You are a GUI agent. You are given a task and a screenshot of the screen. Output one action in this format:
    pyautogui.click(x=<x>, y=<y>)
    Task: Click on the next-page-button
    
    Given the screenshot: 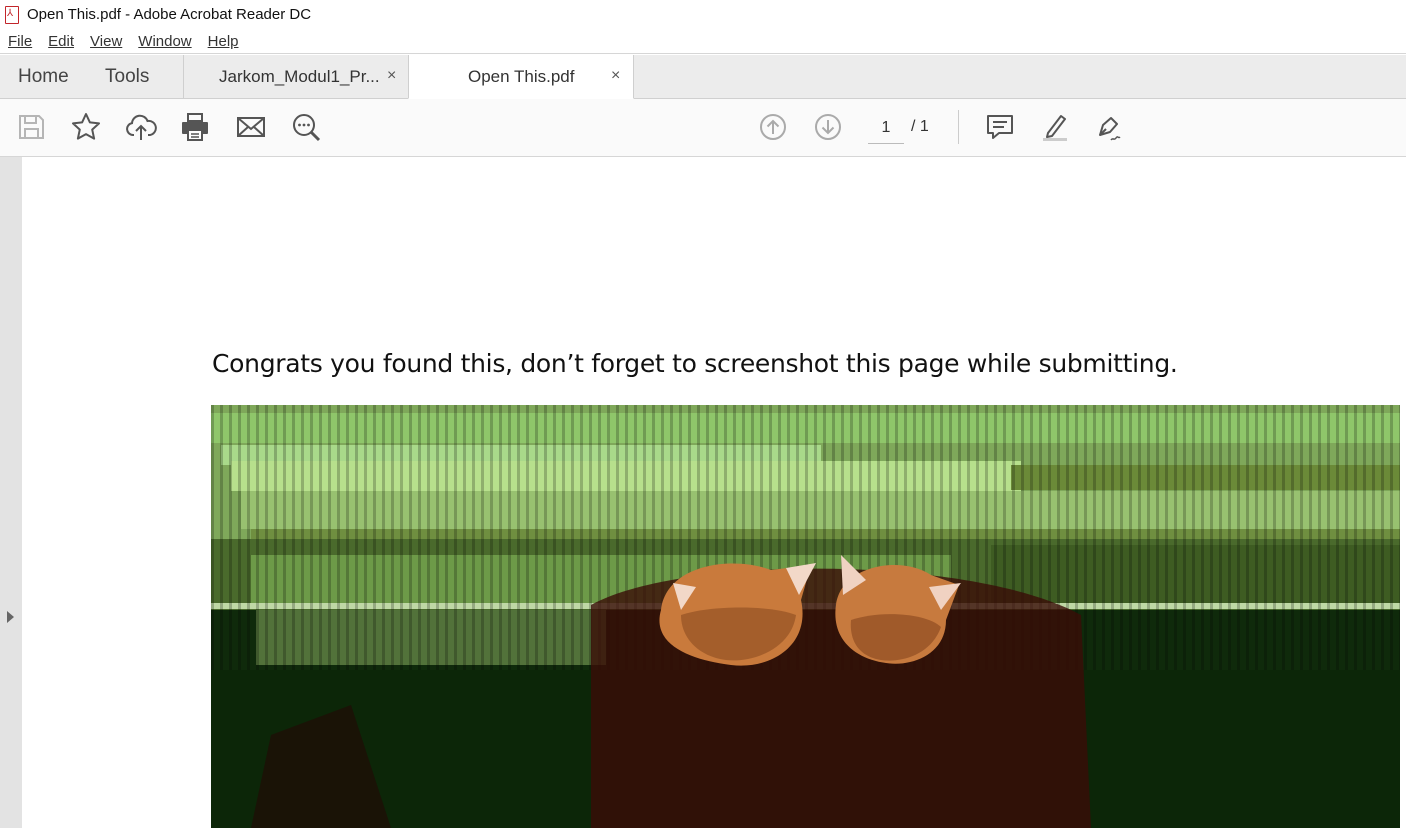 What is the action you would take?
    pyautogui.click(x=828, y=127)
    